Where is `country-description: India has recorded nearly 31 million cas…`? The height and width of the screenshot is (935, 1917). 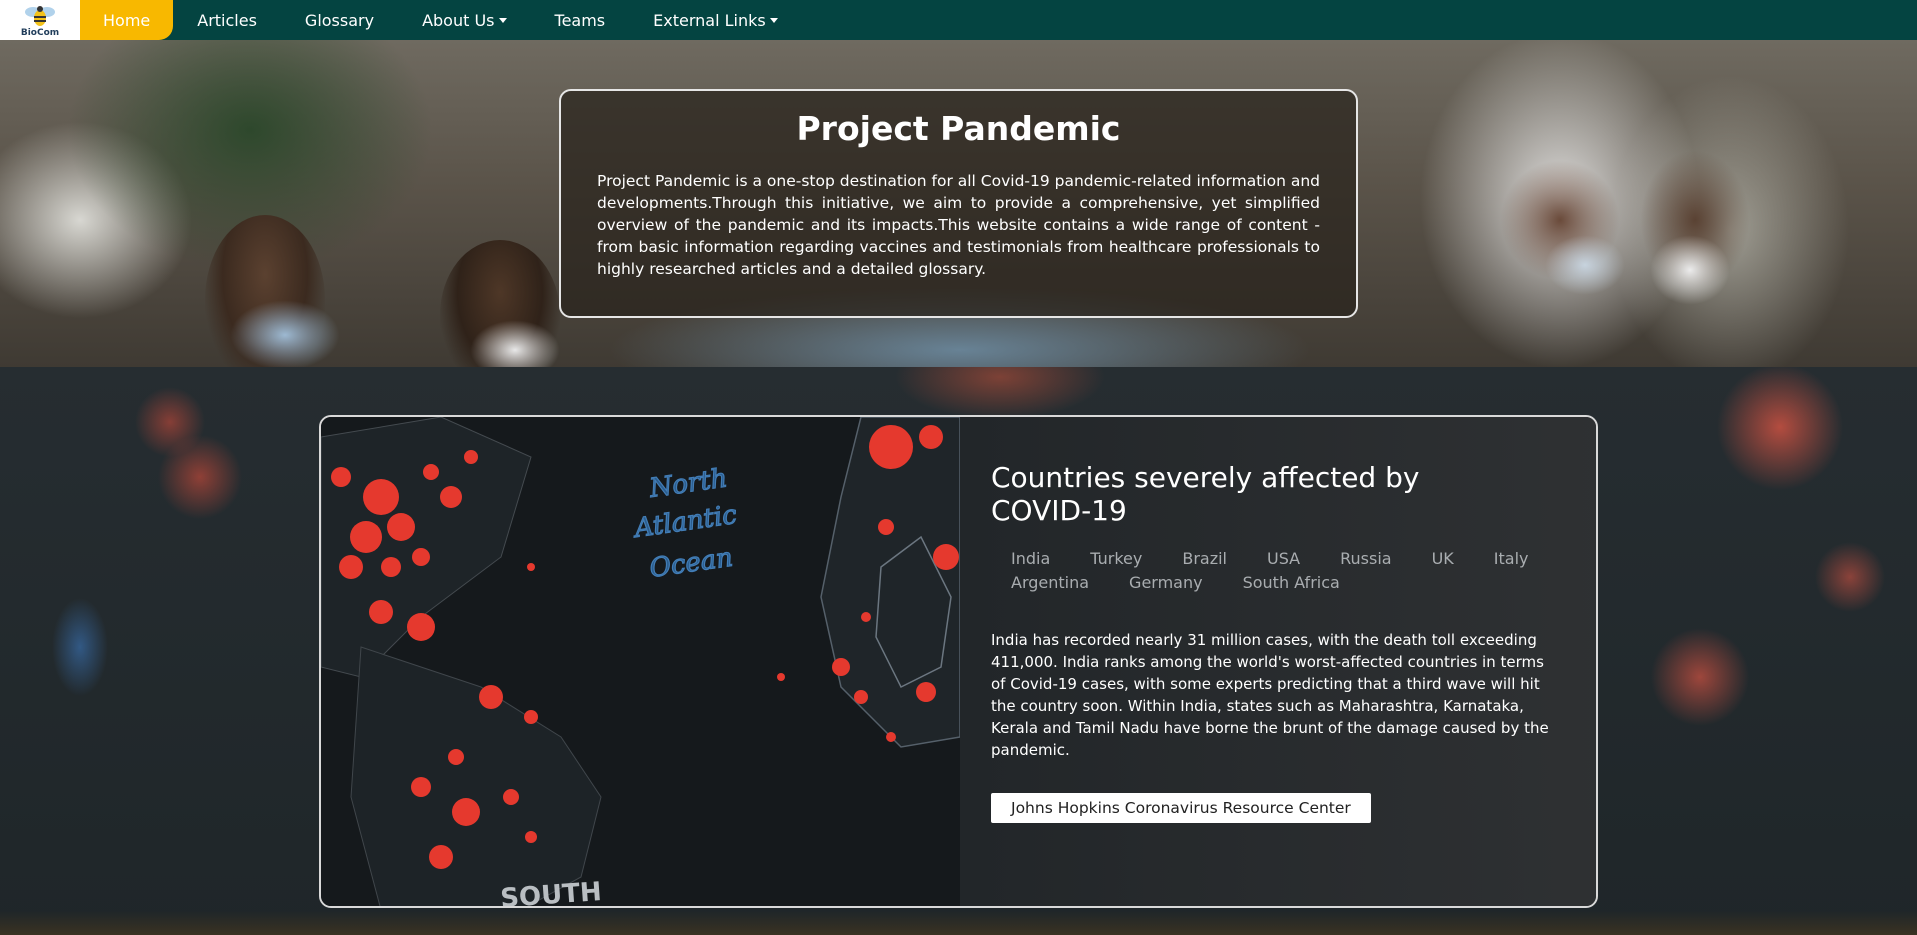 country-description: India has recorded nearly 31 million cas… is located at coordinates (1270, 695).